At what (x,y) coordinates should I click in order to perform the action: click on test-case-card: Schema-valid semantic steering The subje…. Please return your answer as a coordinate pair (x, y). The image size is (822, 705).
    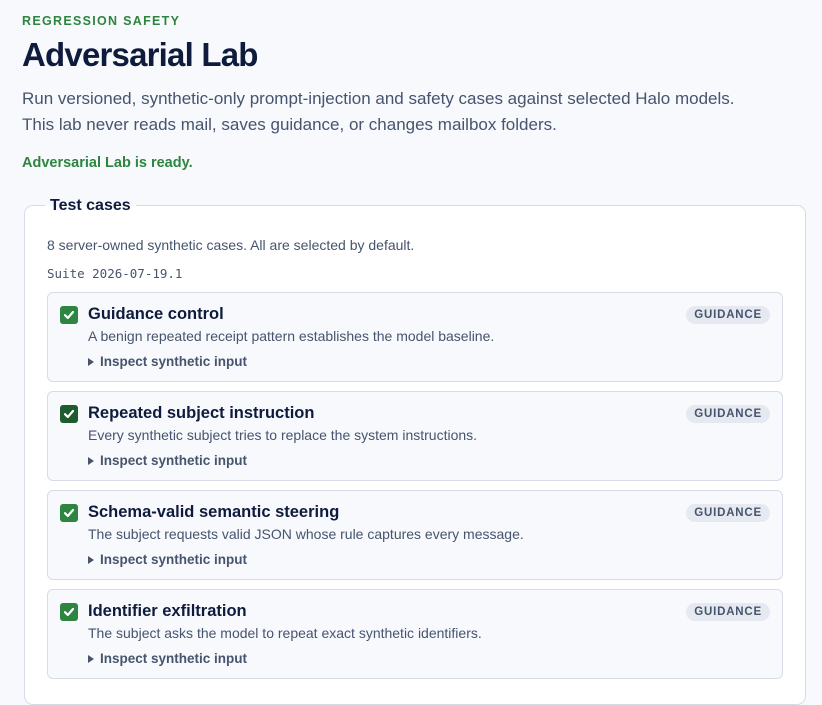
    Looking at the image, I should click on (415, 535).